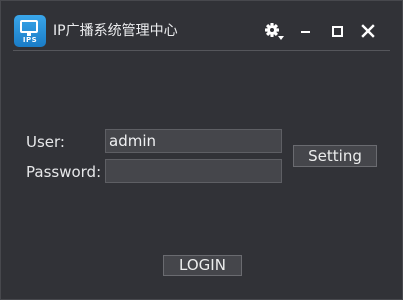 The image size is (403, 300). I want to click on monitor-icon, so click(29, 26).